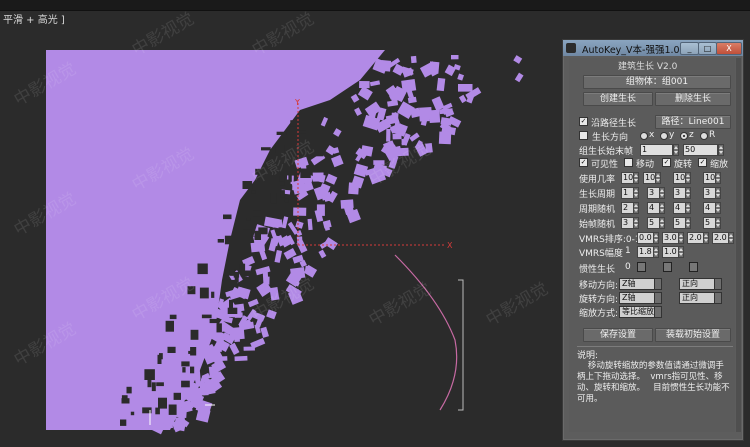 This screenshot has height=447, width=750. What do you see at coordinates (731, 238) in the screenshot?
I see `vmrs-order-scale-spinner` at bounding box center [731, 238].